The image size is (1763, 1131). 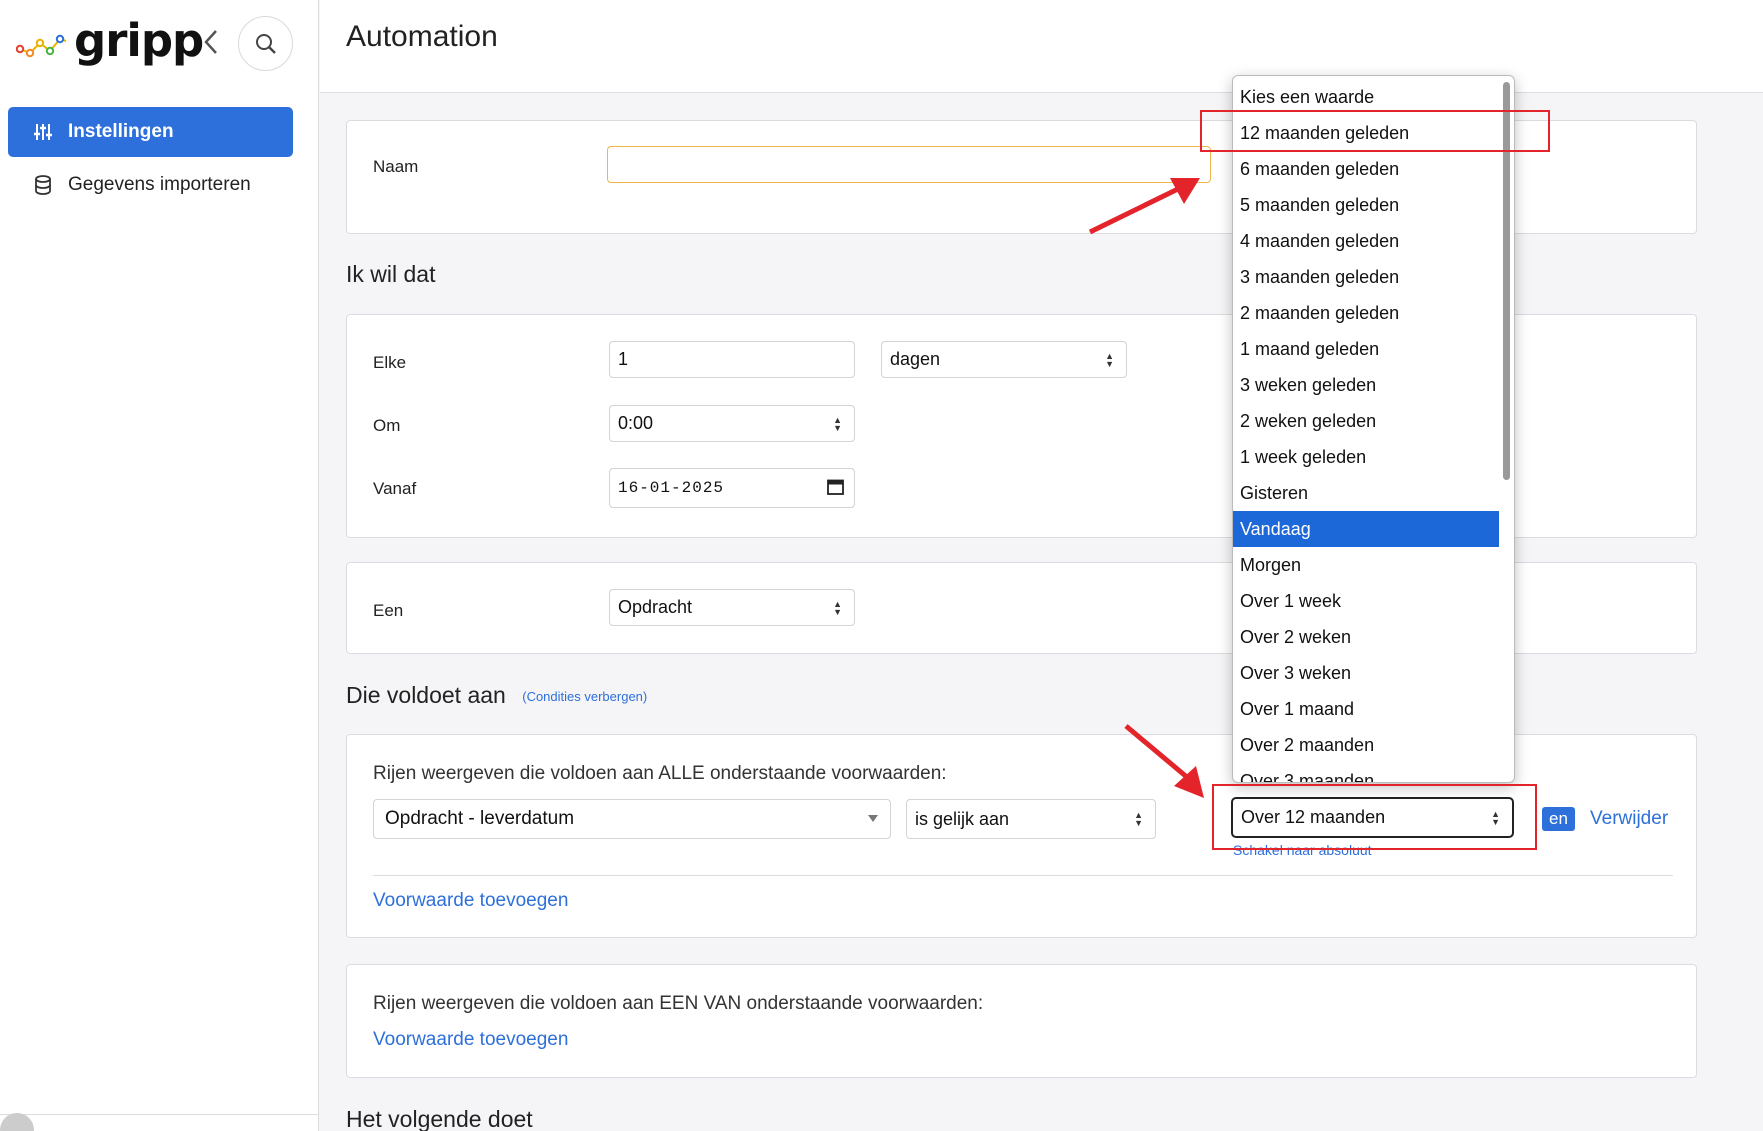 I want to click on annotation-box-bottom, so click(x=1374, y=817).